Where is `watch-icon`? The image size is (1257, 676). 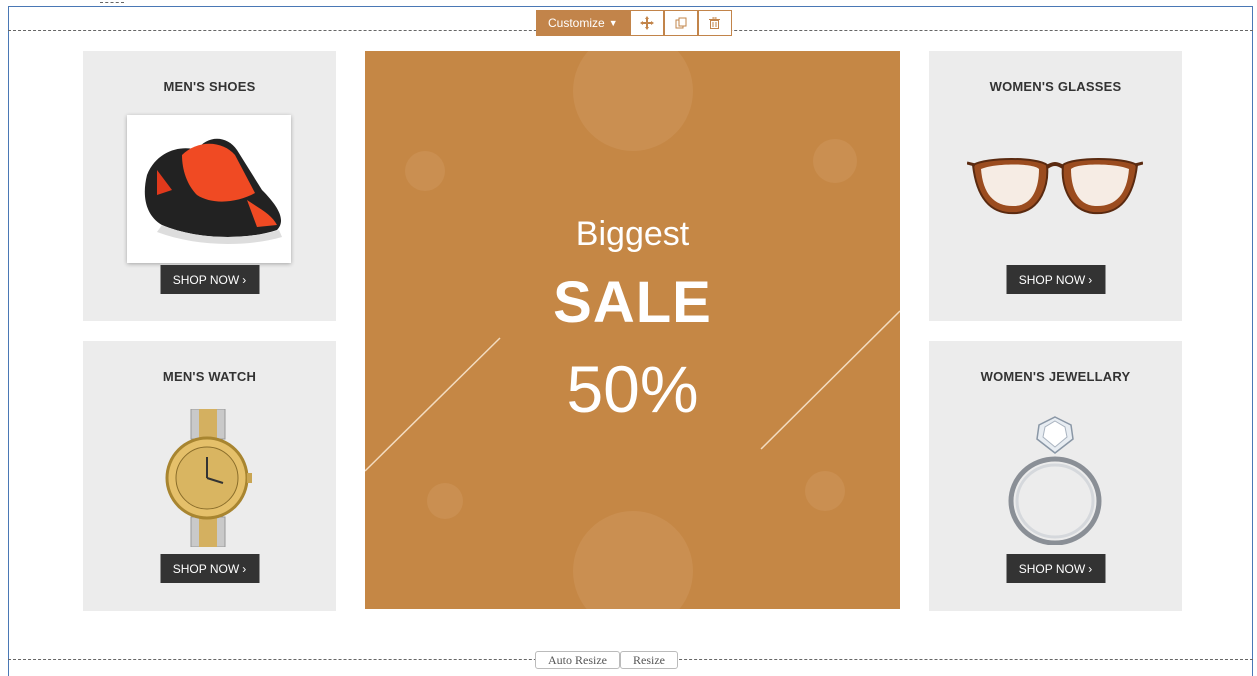 watch-icon is located at coordinates (208, 478).